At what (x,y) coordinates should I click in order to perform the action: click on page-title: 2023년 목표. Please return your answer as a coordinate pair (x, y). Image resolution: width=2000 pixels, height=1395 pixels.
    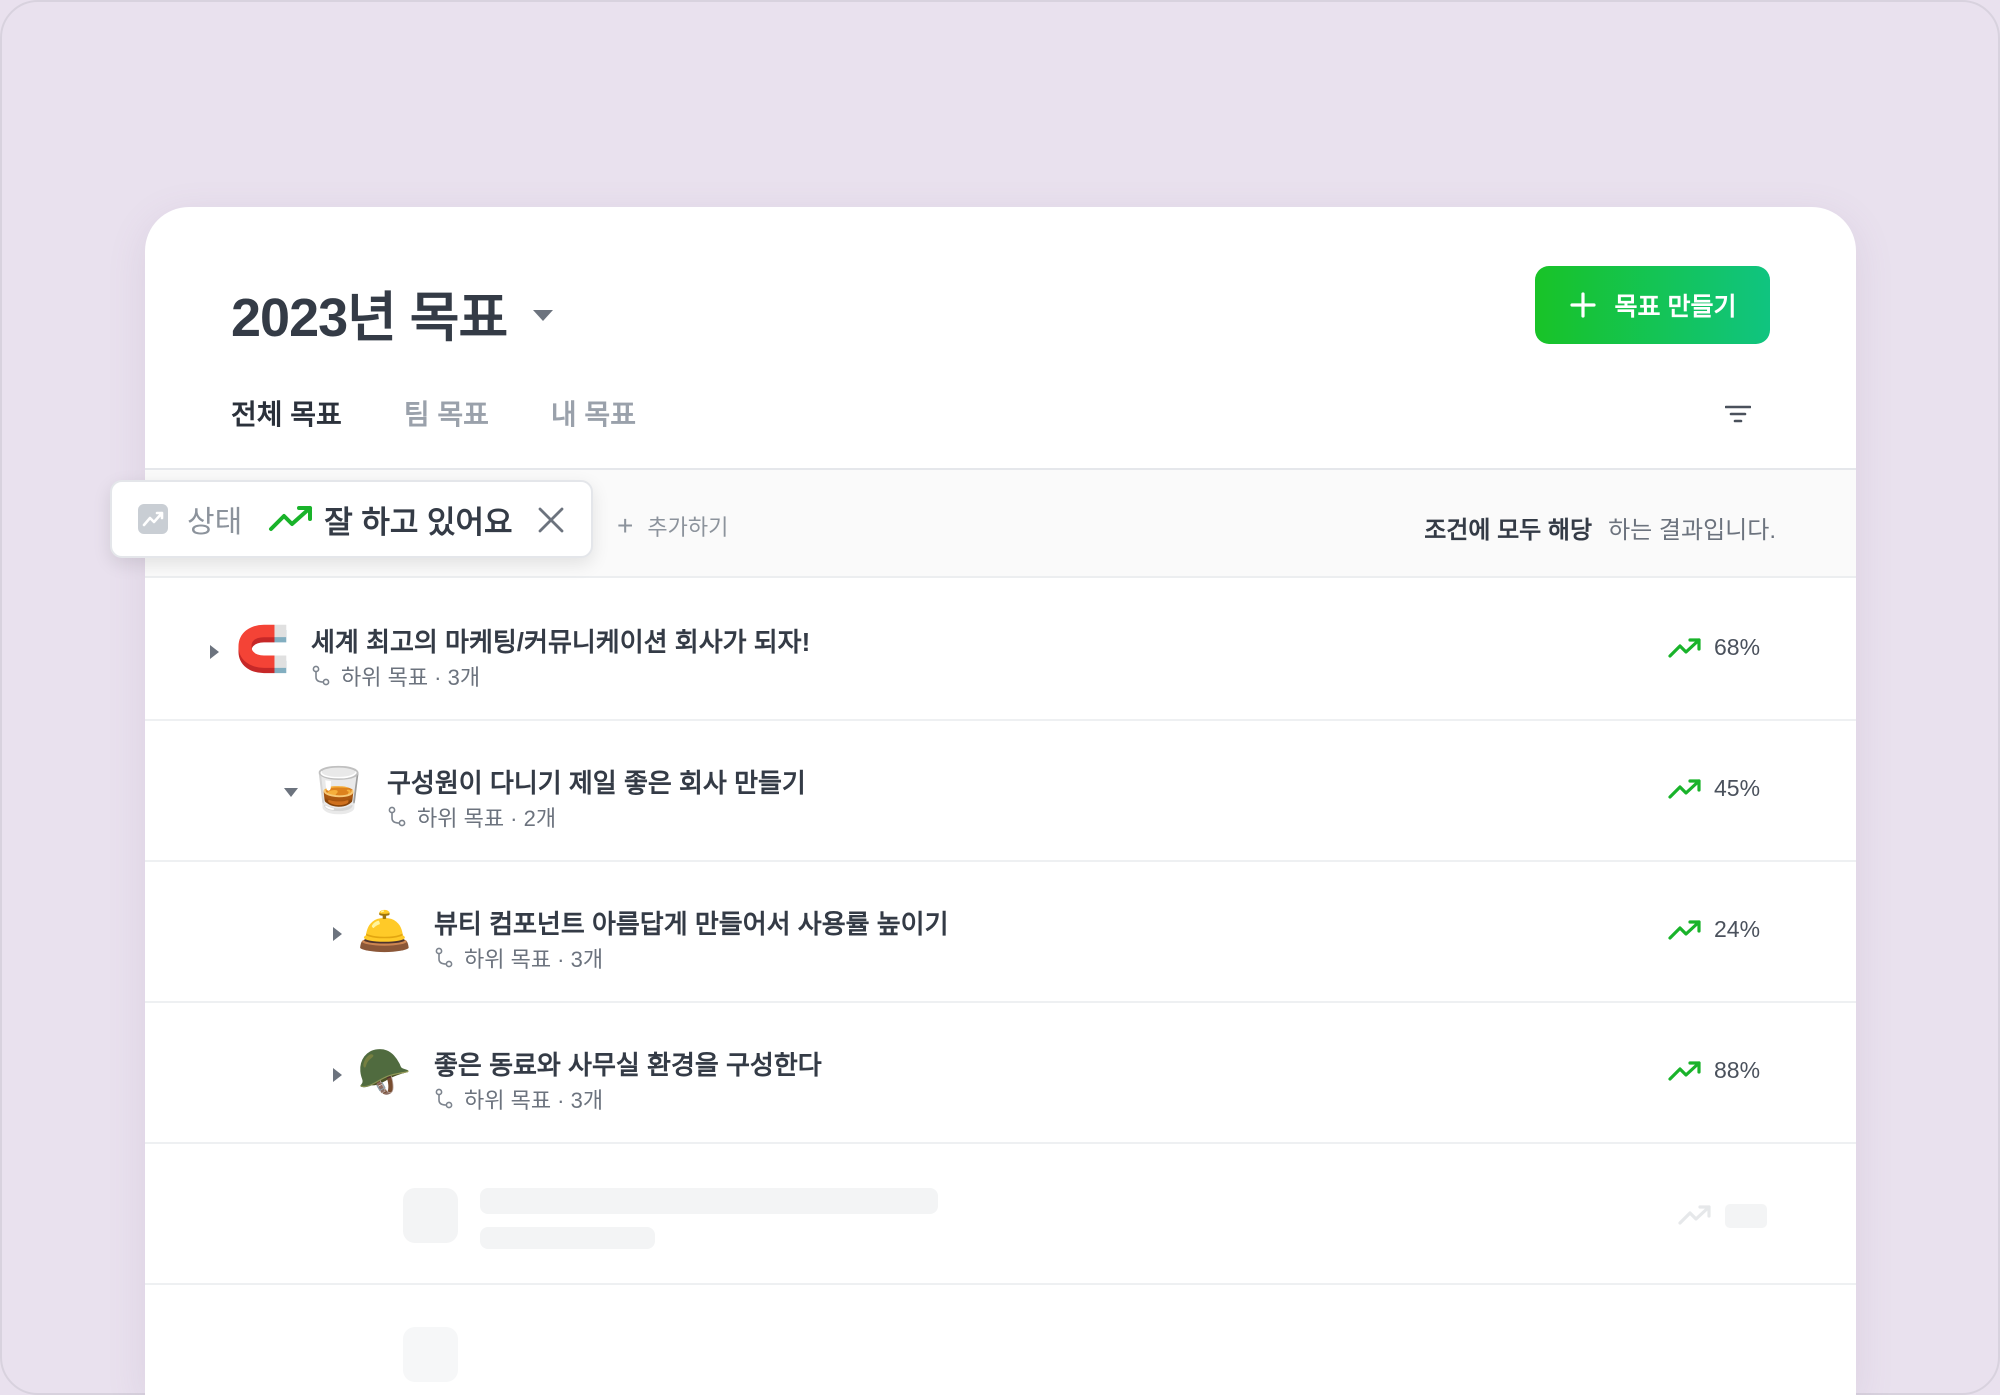
    Looking at the image, I should click on (369, 318).